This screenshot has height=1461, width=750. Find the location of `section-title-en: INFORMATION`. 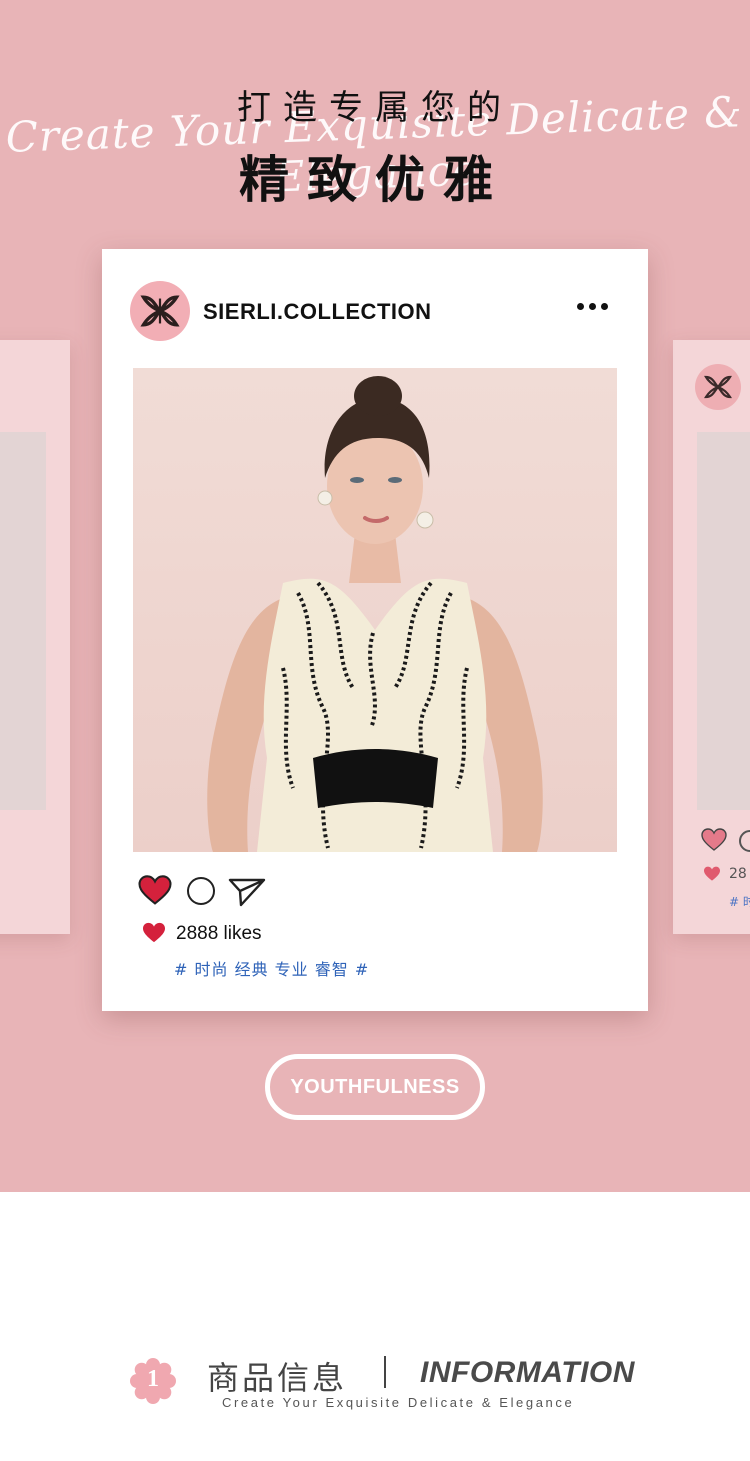

section-title-en: INFORMATION is located at coordinates (527, 1372).